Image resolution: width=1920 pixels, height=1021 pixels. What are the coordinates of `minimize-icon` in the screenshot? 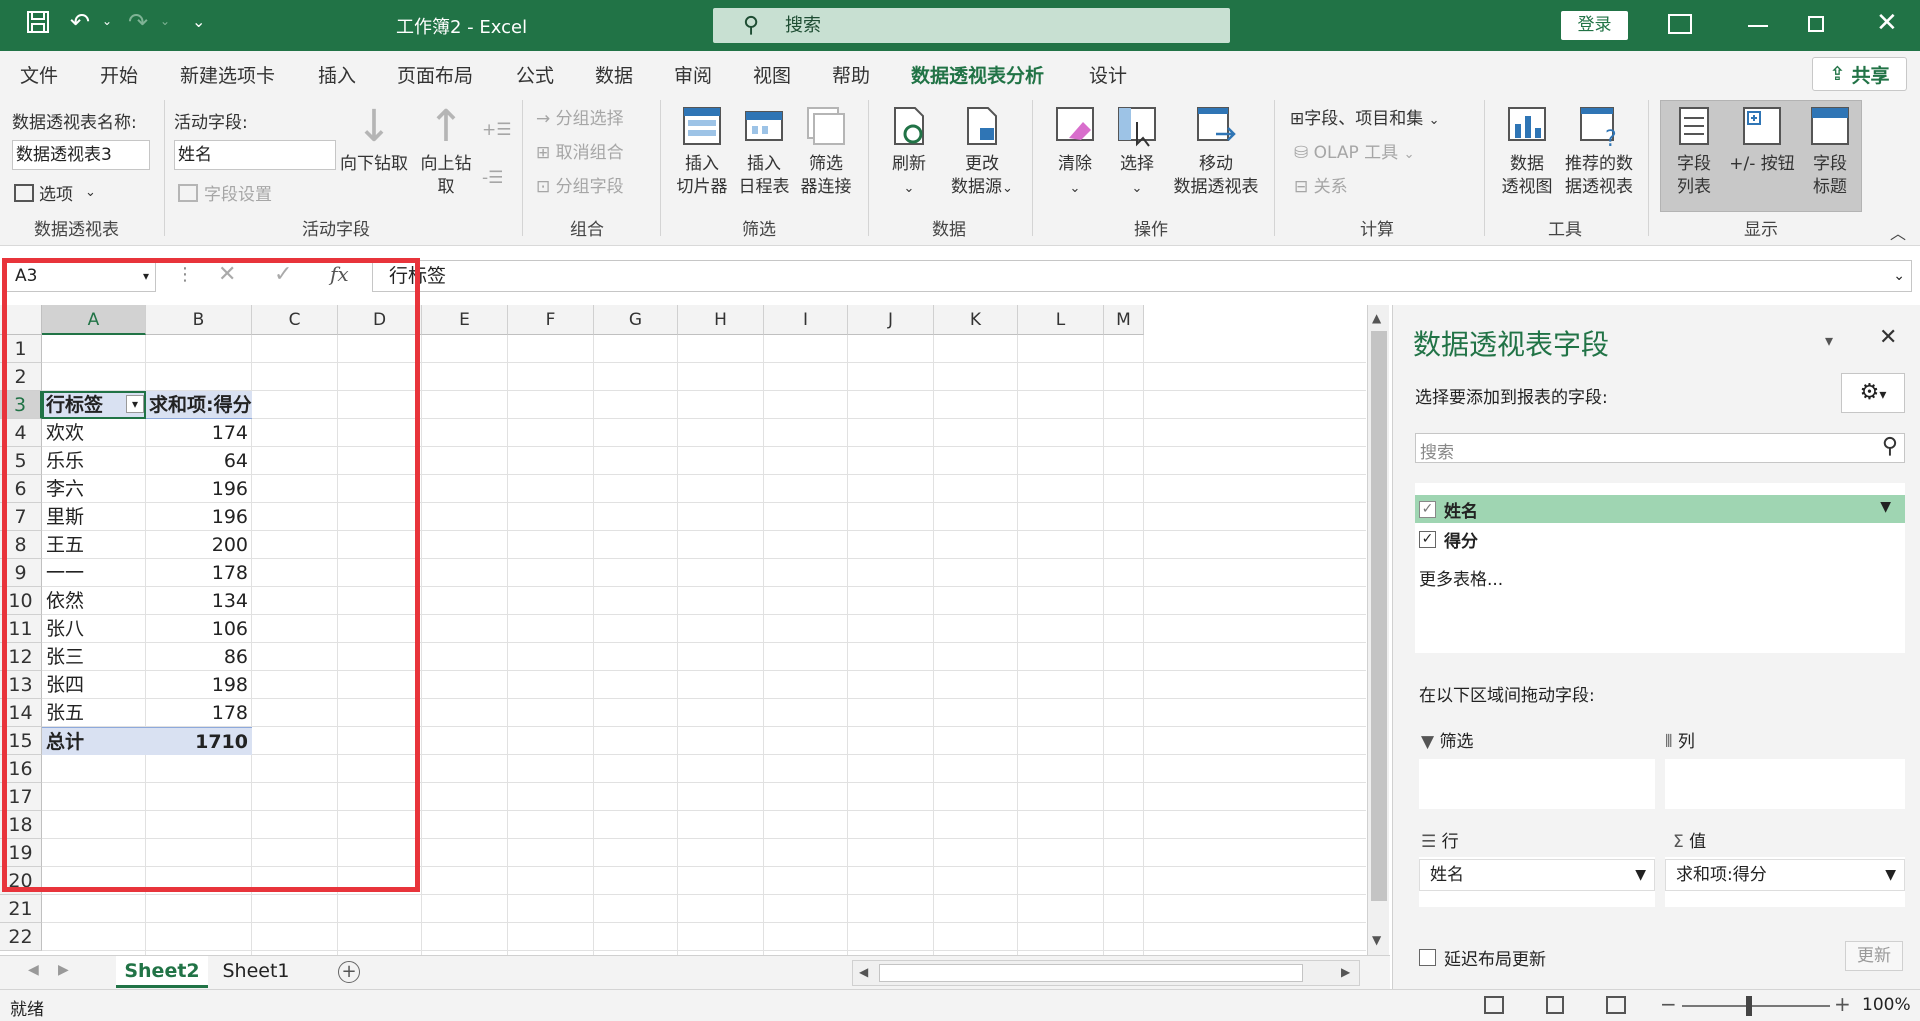 It's located at (1758, 26).